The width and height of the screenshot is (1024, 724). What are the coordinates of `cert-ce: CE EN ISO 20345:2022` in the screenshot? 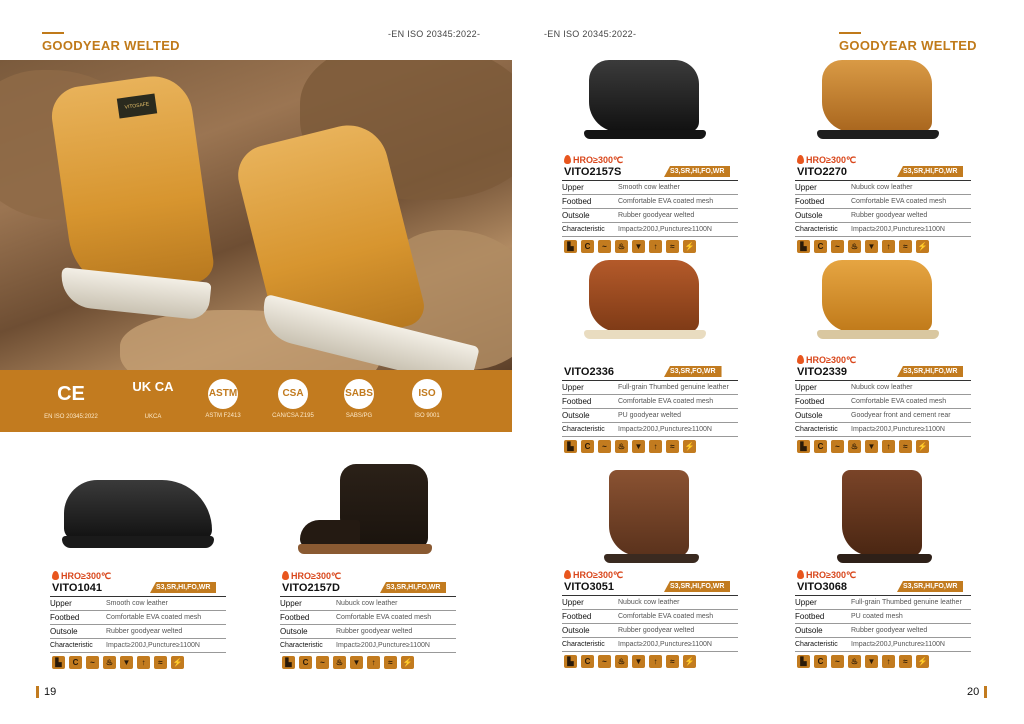 It's located at (71, 399).